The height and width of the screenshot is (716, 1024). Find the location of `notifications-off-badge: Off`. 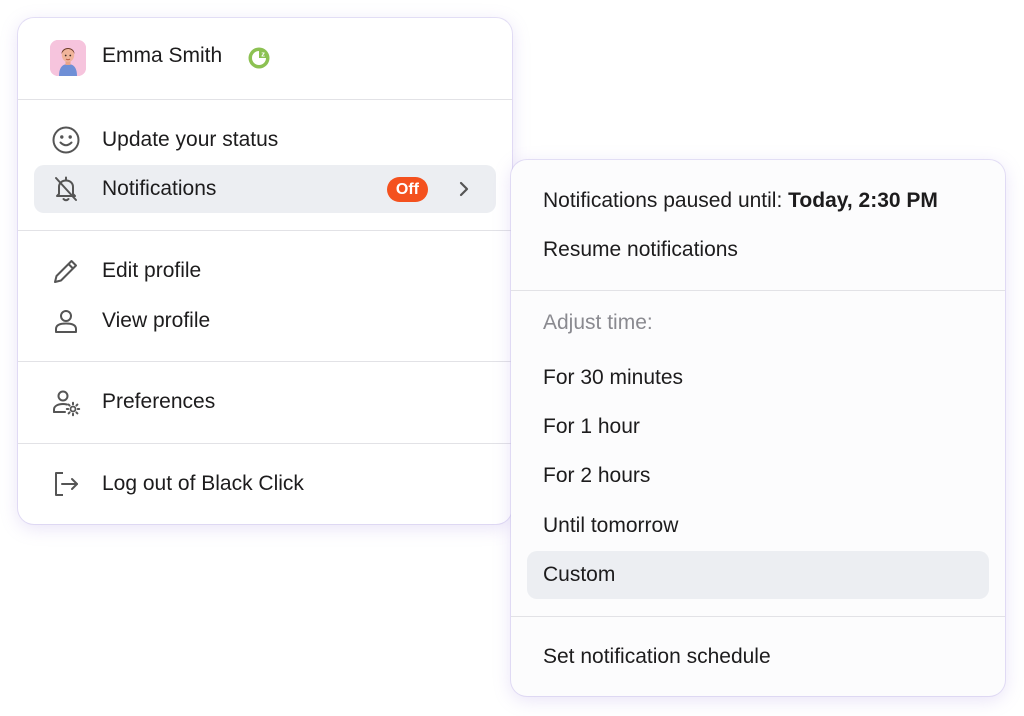

notifications-off-badge: Off is located at coordinates (407, 189).